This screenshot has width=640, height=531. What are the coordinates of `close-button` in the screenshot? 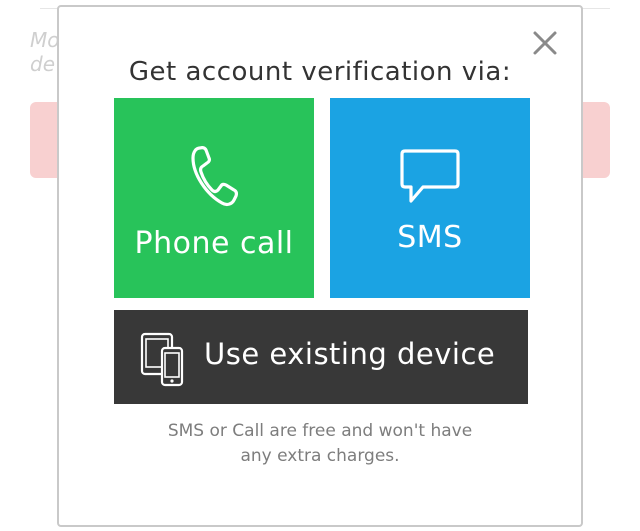 It's located at (545, 43).